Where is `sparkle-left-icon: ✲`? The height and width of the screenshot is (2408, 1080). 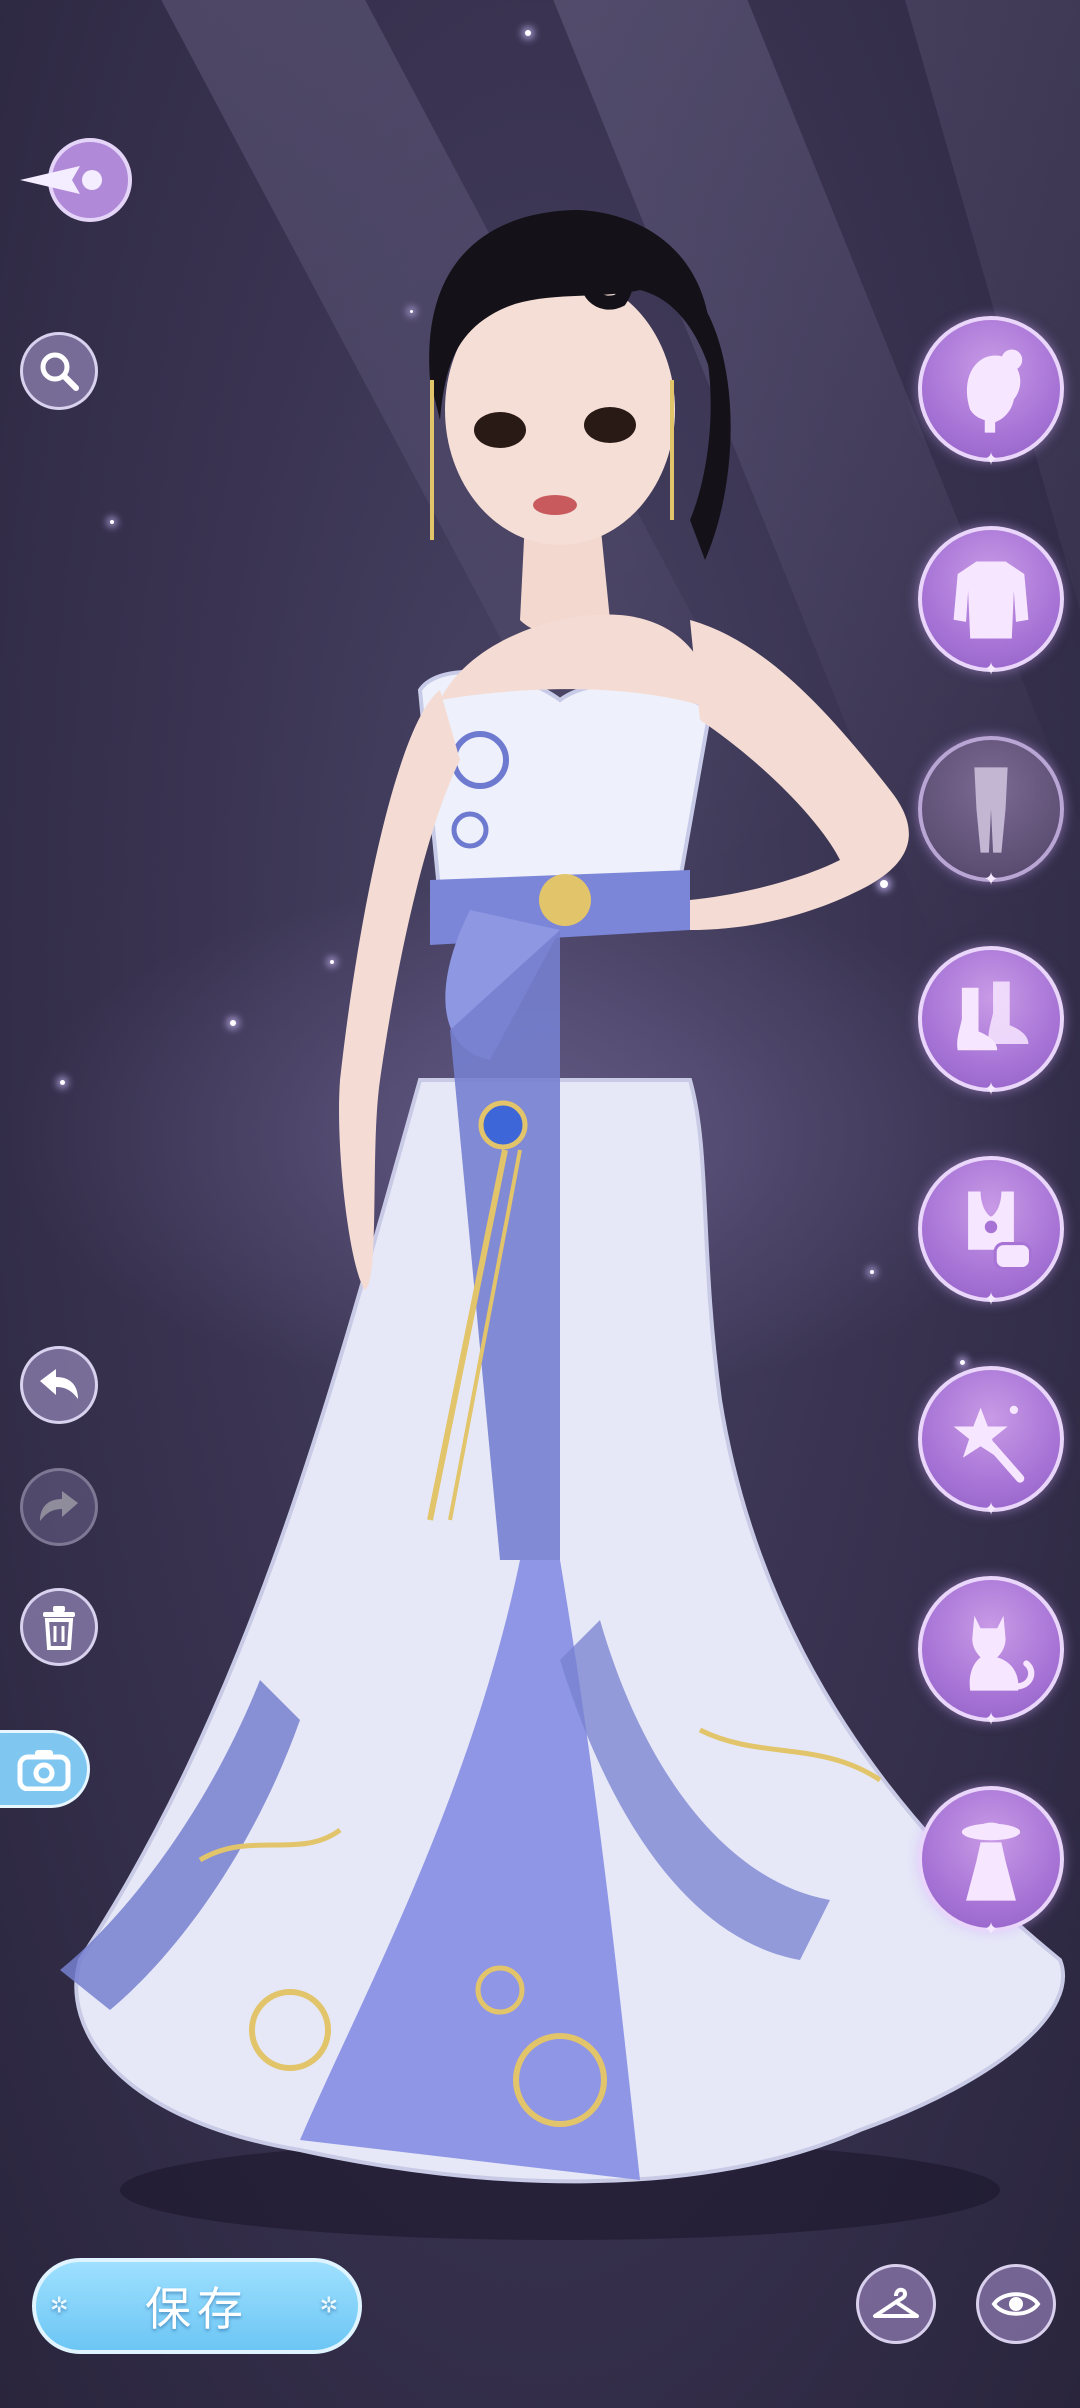
sparkle-left-icon: ✲ is located at coordinates (62, 2306).